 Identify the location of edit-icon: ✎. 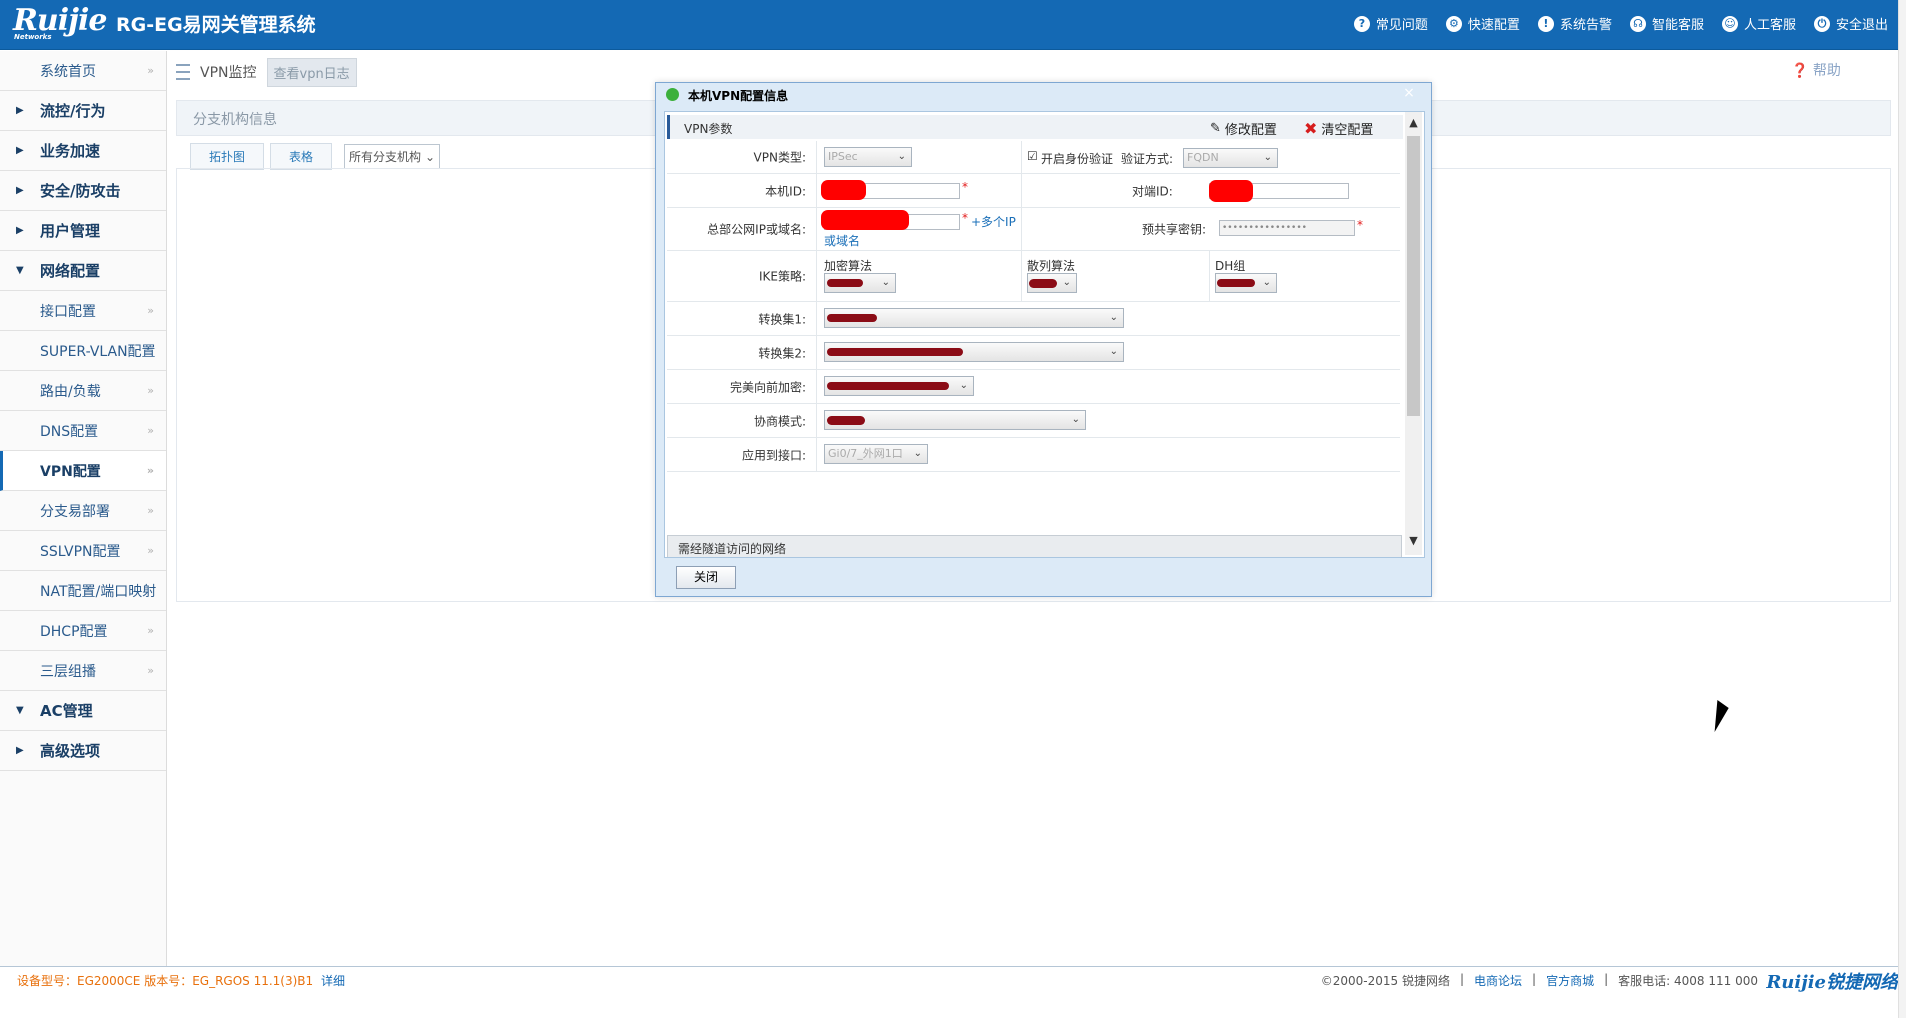
(1215, 128).